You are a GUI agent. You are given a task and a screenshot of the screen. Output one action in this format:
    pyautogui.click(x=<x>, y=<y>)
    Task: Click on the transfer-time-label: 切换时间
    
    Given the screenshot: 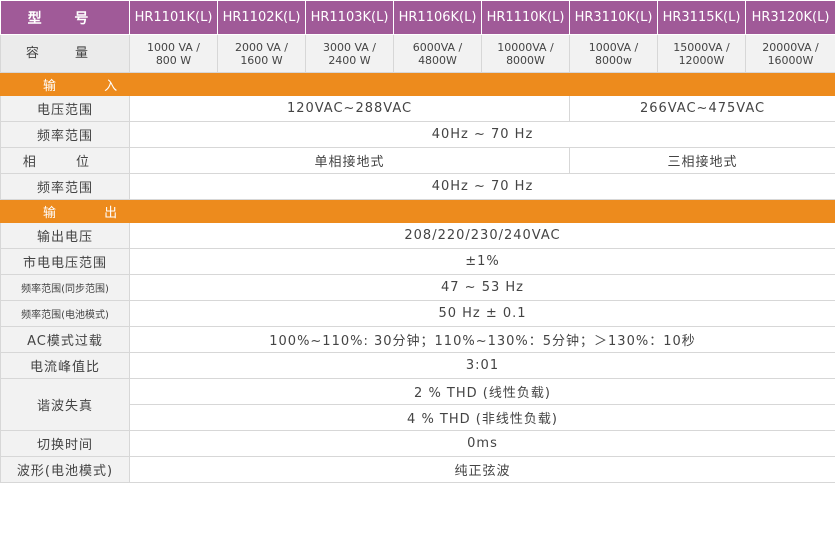 What is the action you would take?
    pyautogui.click(x=65, y=443)
    